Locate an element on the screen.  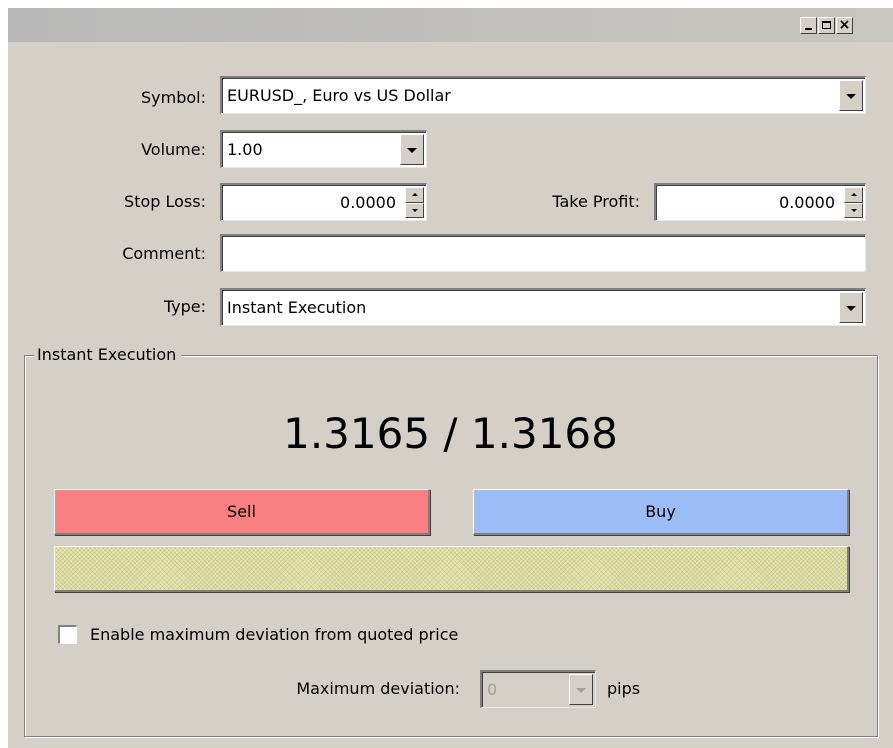
type-select: Instant Execution is located at coordinates (543, 307).